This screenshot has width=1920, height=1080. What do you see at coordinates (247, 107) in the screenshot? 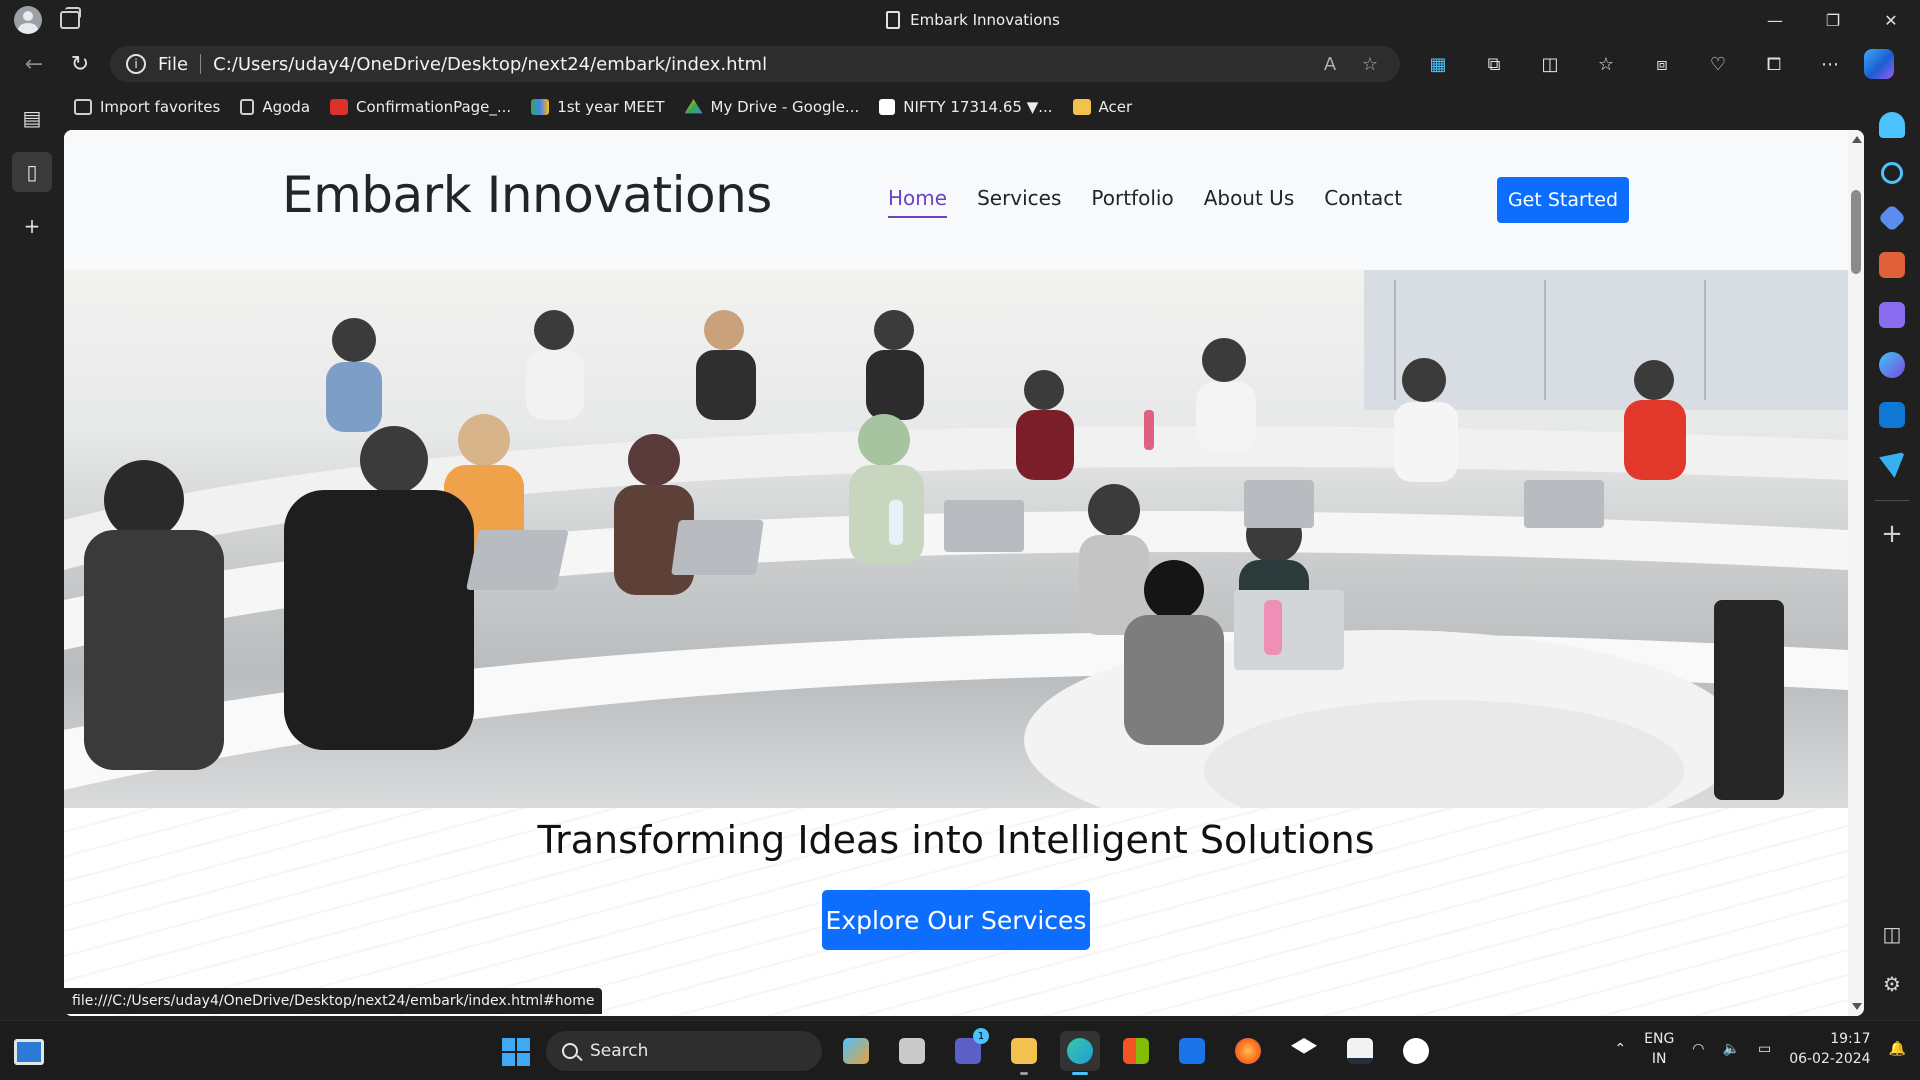
I see `page-icon` at bounding box center [247, 107].